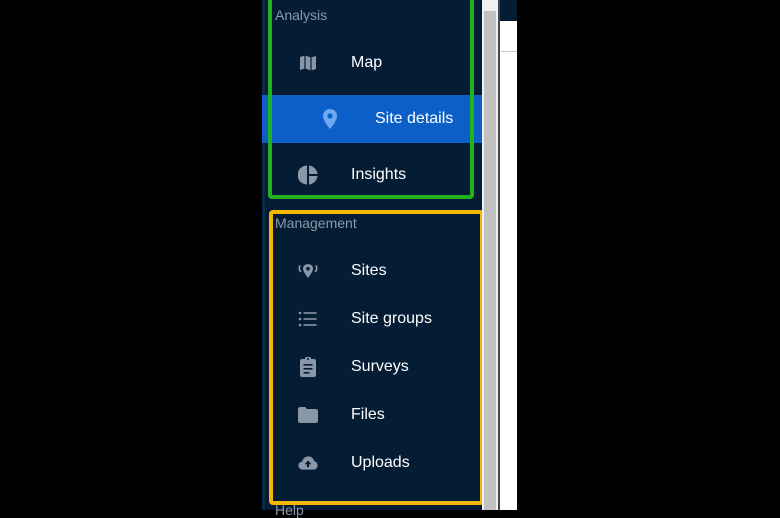 This screenshot has height=518, width=780. What do you see at coordinates (372, 119) in the screenshot?
I see `sidebar-item-site-details: Site details` at bounding box center [372, 119].